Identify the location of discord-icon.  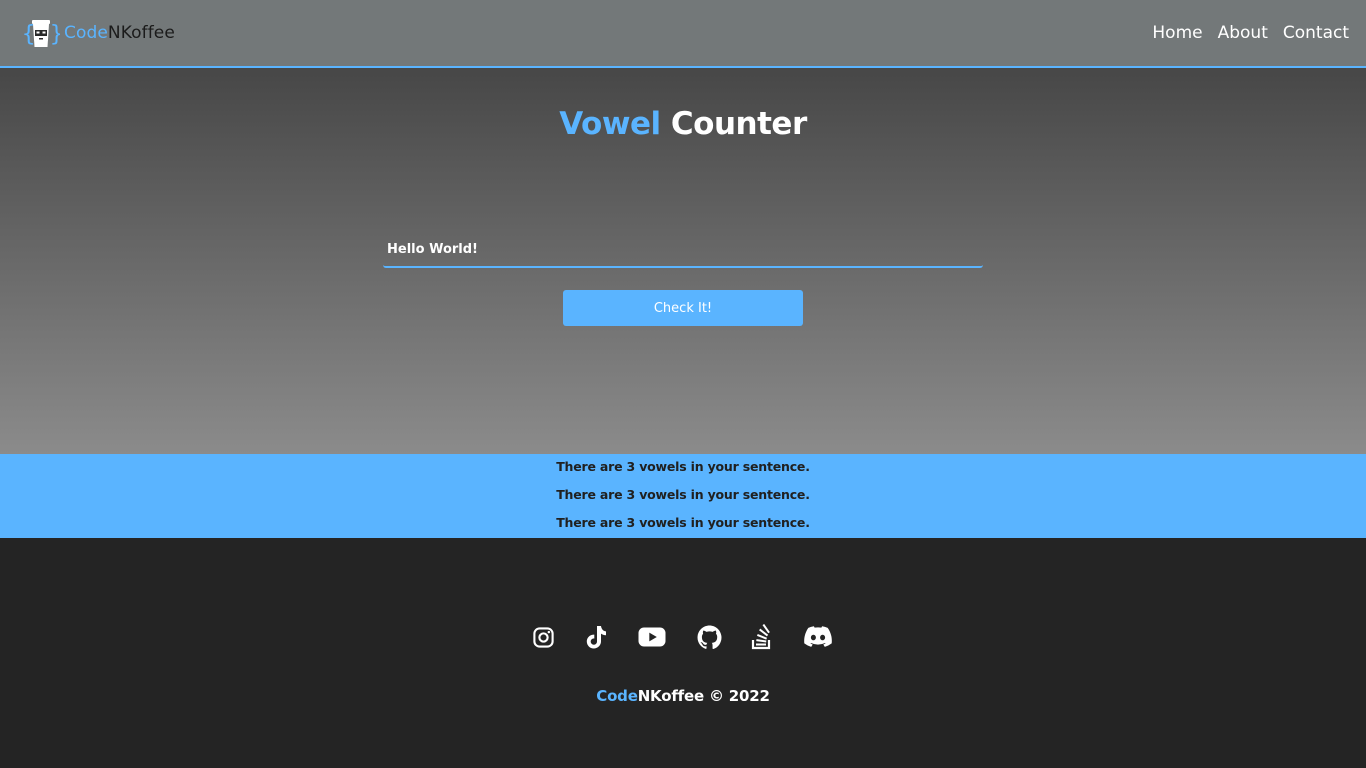
(818, 637).